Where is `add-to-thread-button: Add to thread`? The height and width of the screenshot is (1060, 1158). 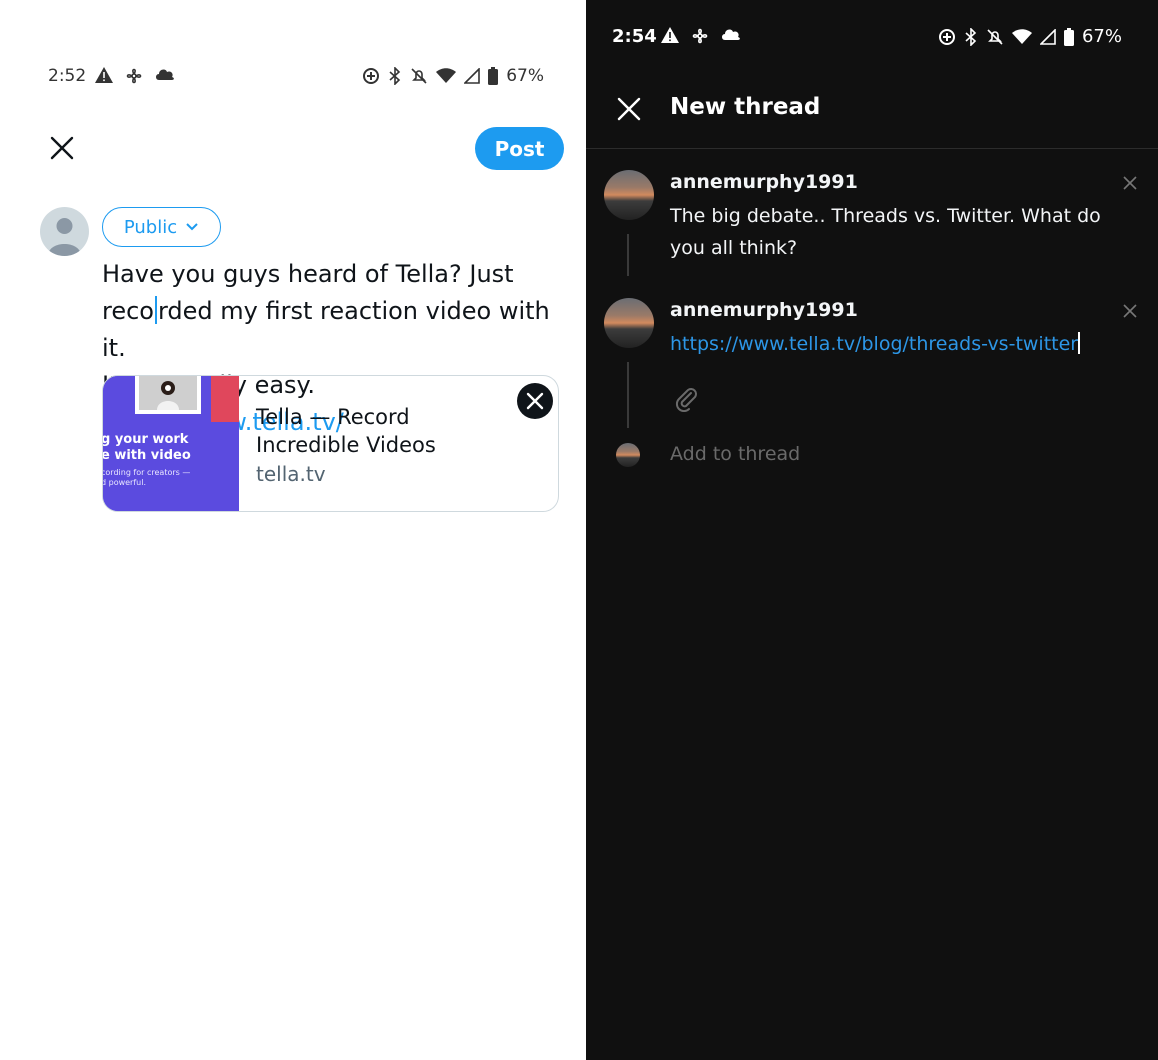
add-to-thread-button: Add to thread is located at coordinates (735, 454).